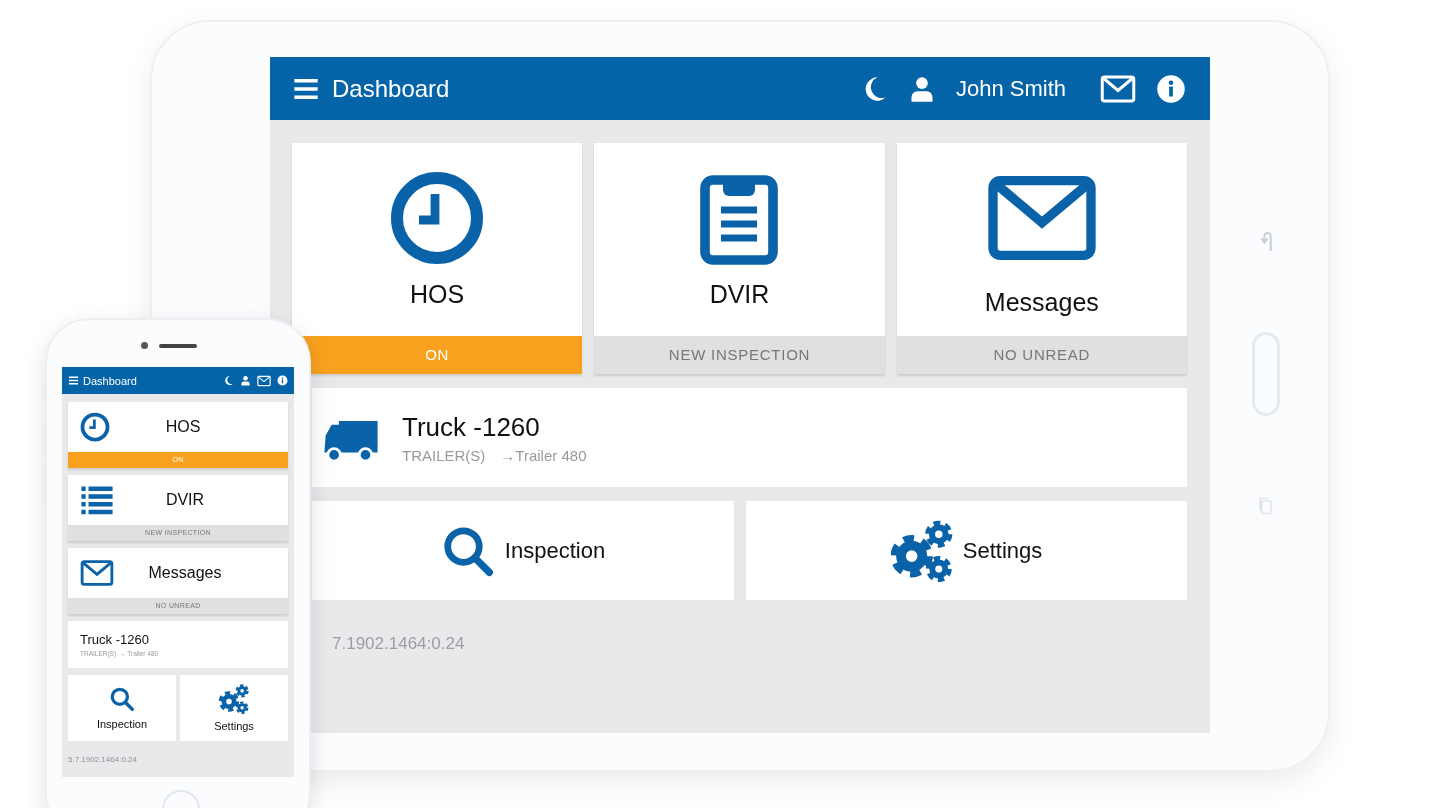  I want to click on dashboard-tile: Messages NO UNREAD, so click(1041, 258).